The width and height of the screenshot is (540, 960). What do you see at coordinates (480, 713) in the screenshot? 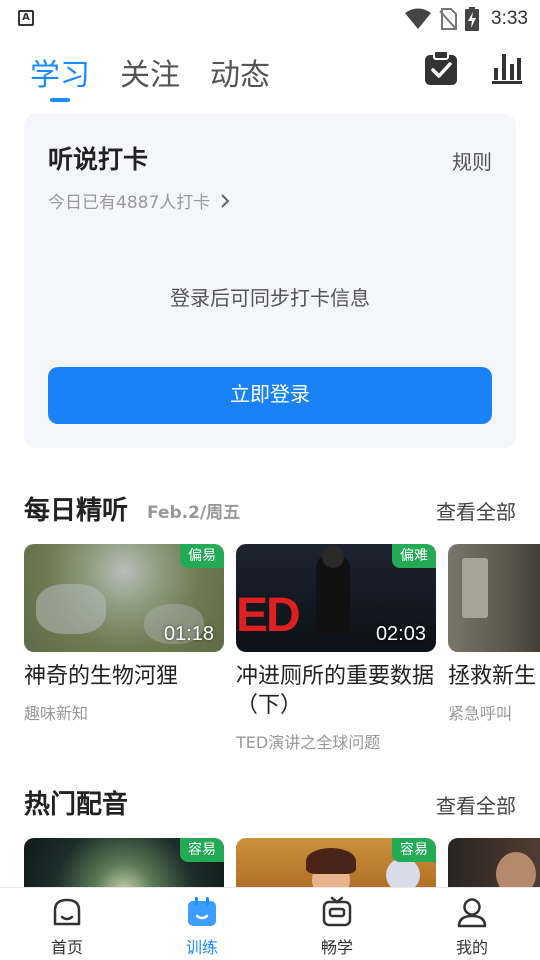
I see `video-category: 紧急呼叫` at bounding box center [480, 713].